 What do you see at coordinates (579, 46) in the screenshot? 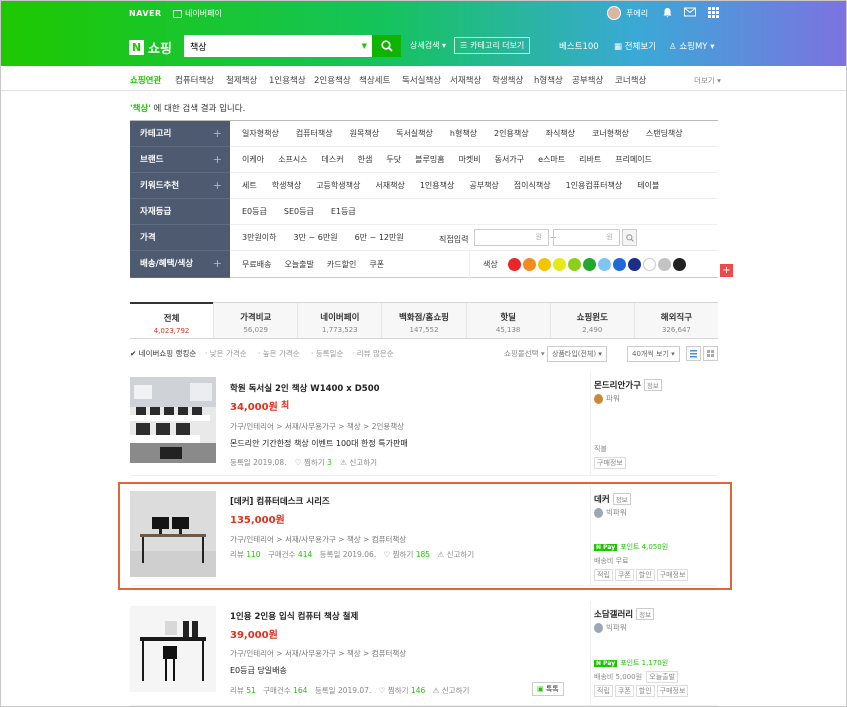
I see `best100-link: 베스트100` at bounding box center [579, 46].